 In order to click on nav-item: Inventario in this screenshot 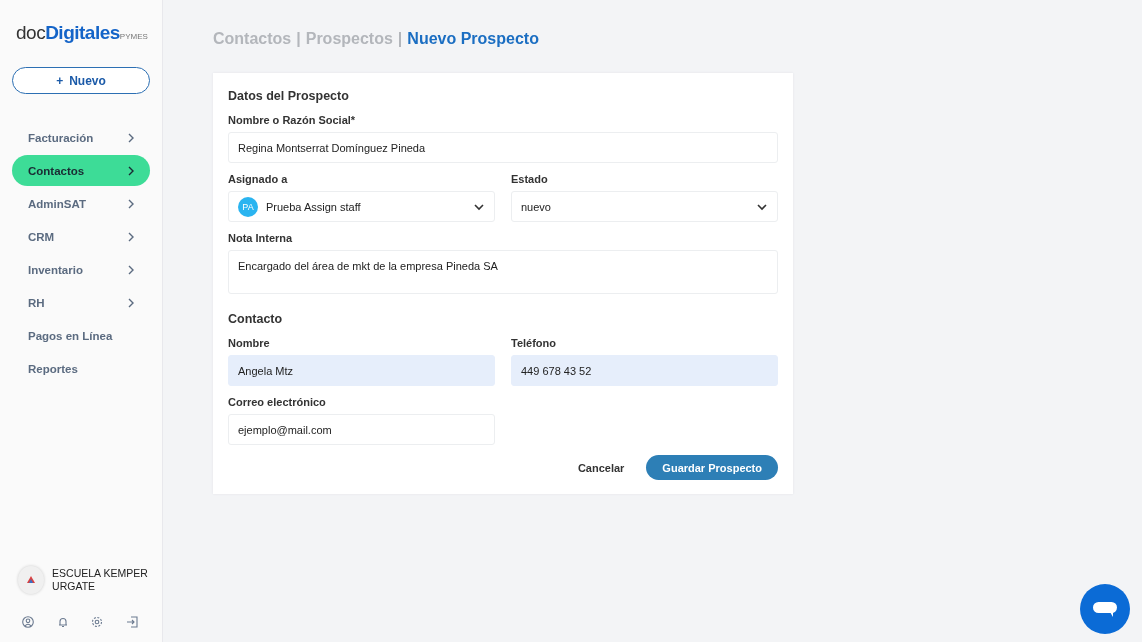, I will do `click(81, 269)`.